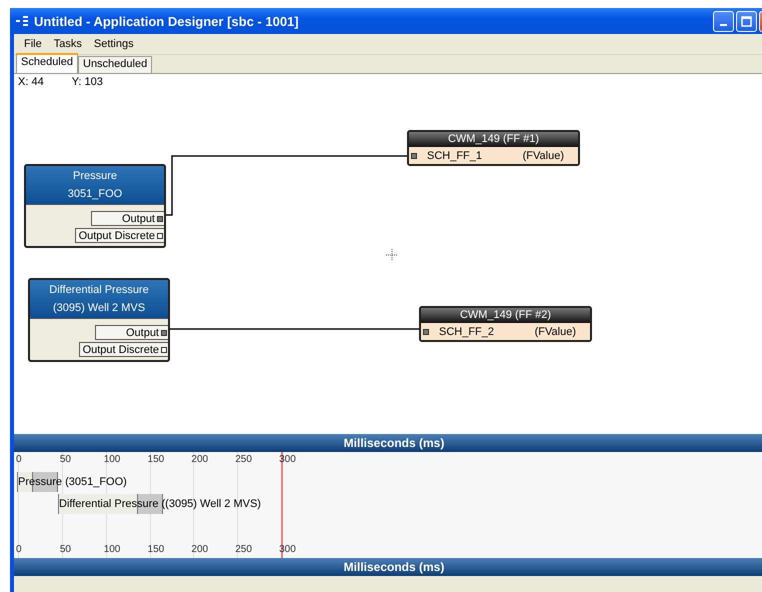 This screenshot has width=762, height=592. I want to click on menu-item: Tasks, so click(68, 44).